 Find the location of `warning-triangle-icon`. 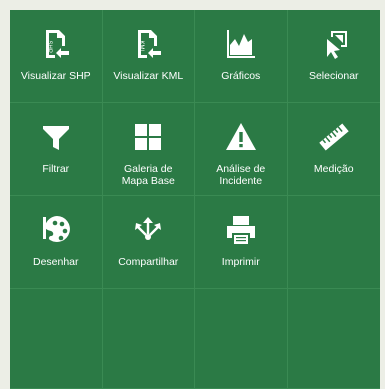

warning-triangle-icon is located at coordinates (241, 137).